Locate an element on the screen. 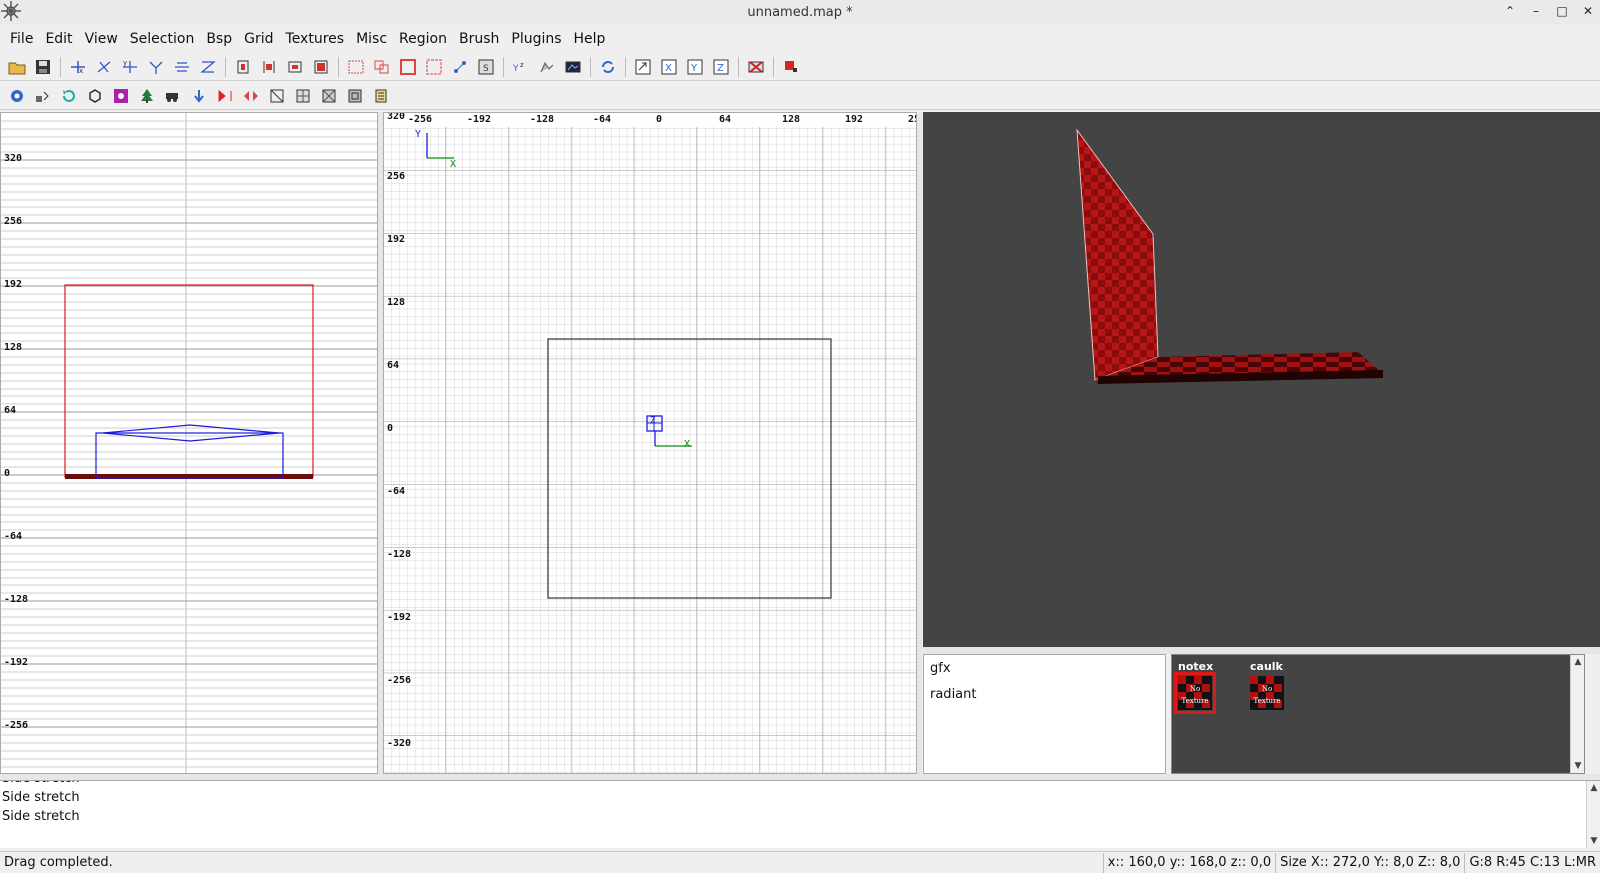 The height and width of the screenshot is (873, 1600). flip-y-icon: y is located at coordinates (130, 67).